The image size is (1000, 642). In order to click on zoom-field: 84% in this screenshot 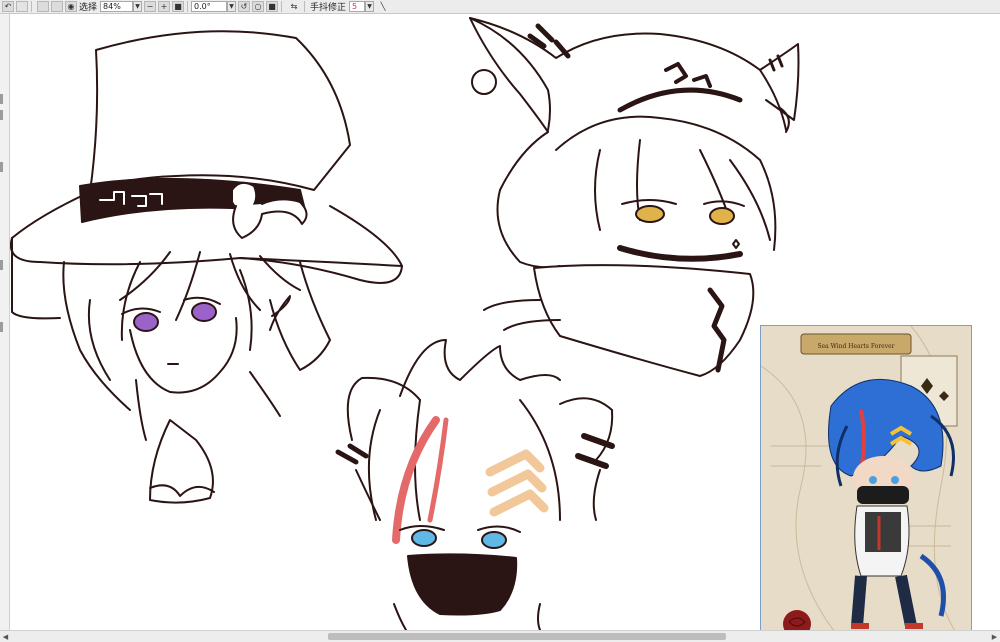, I will do `click(117, 6)`.